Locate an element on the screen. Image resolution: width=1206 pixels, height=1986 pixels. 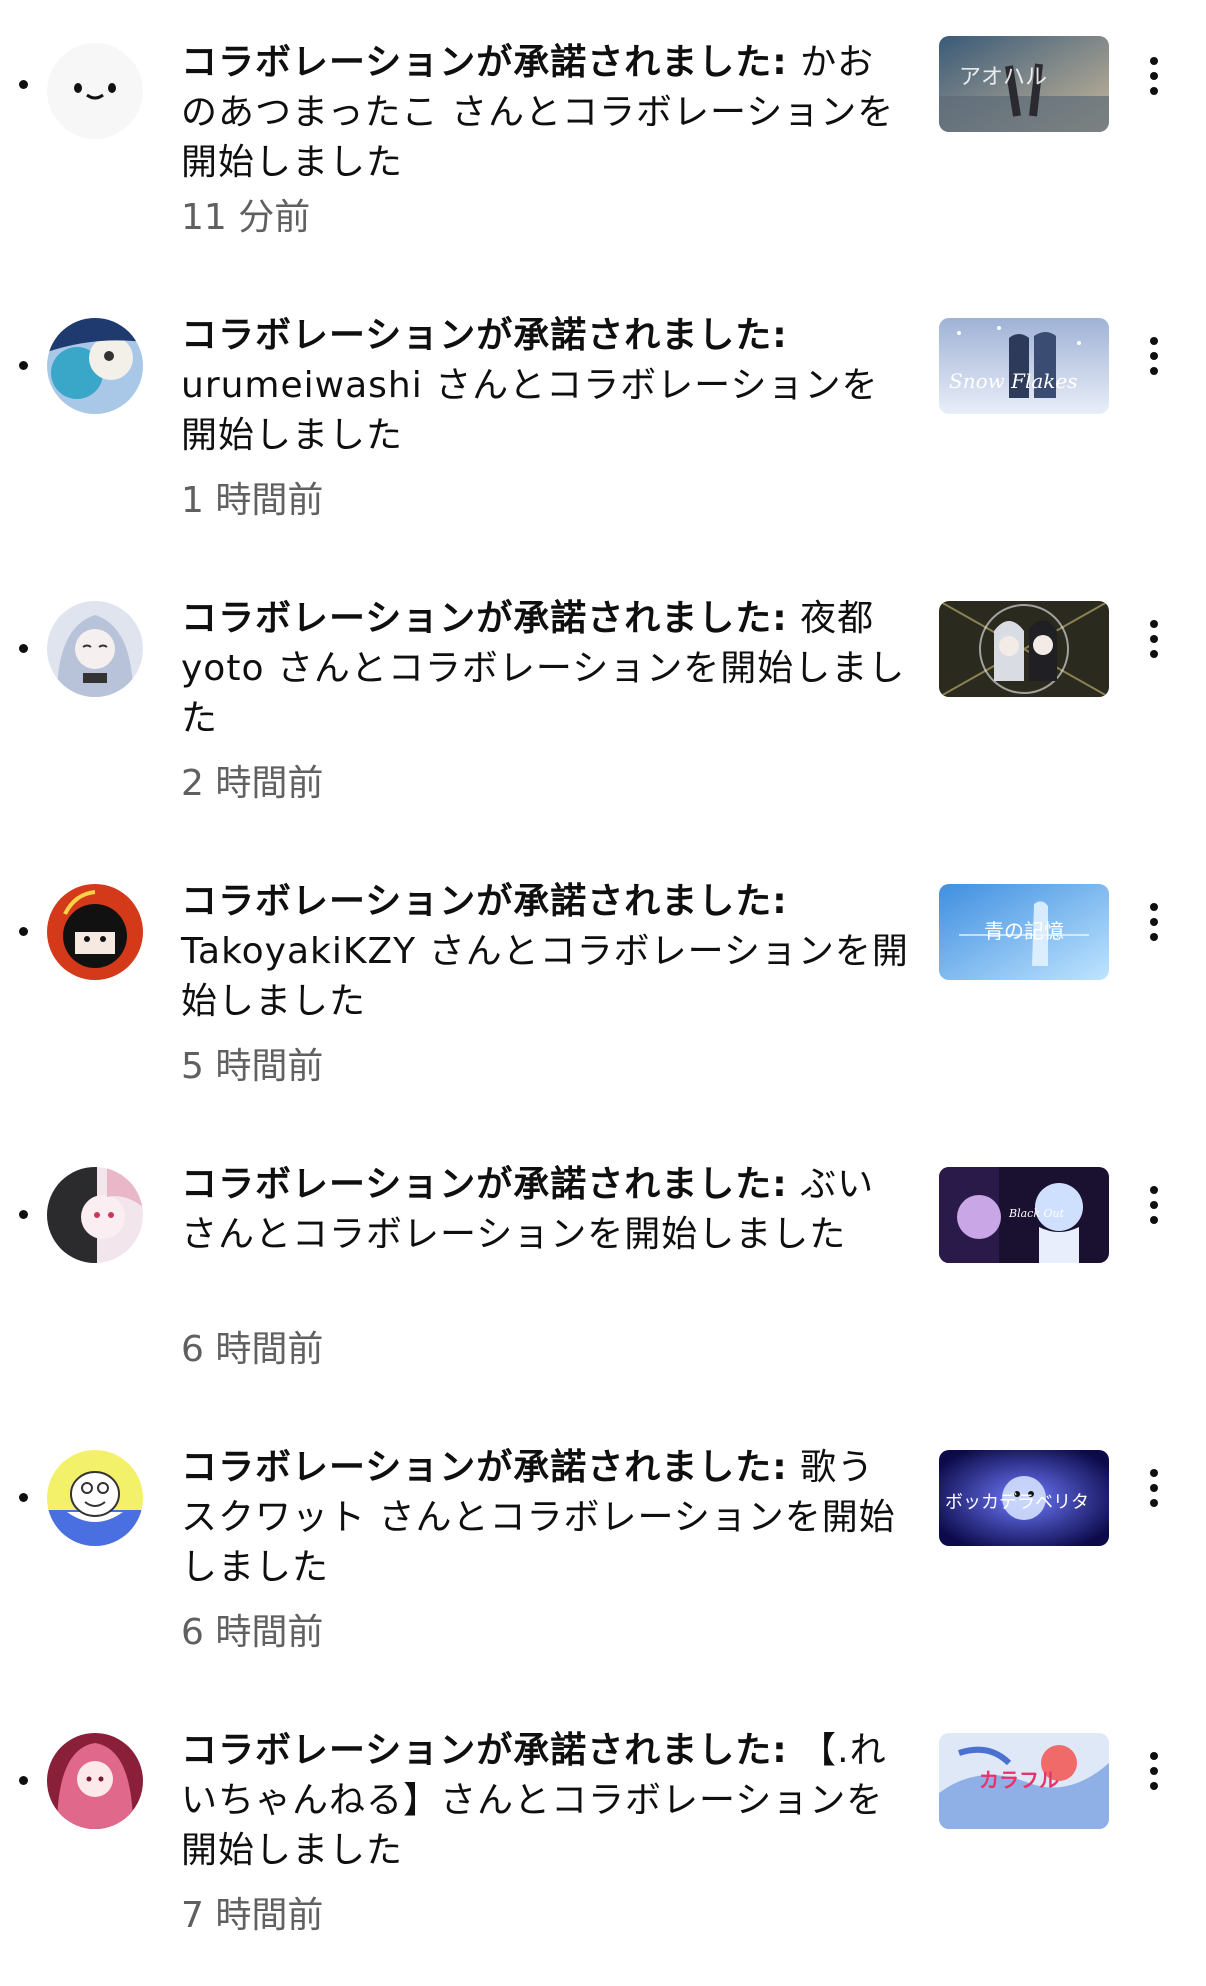
video-thumbnail: アオハル is located at coordinates (1024, 84).